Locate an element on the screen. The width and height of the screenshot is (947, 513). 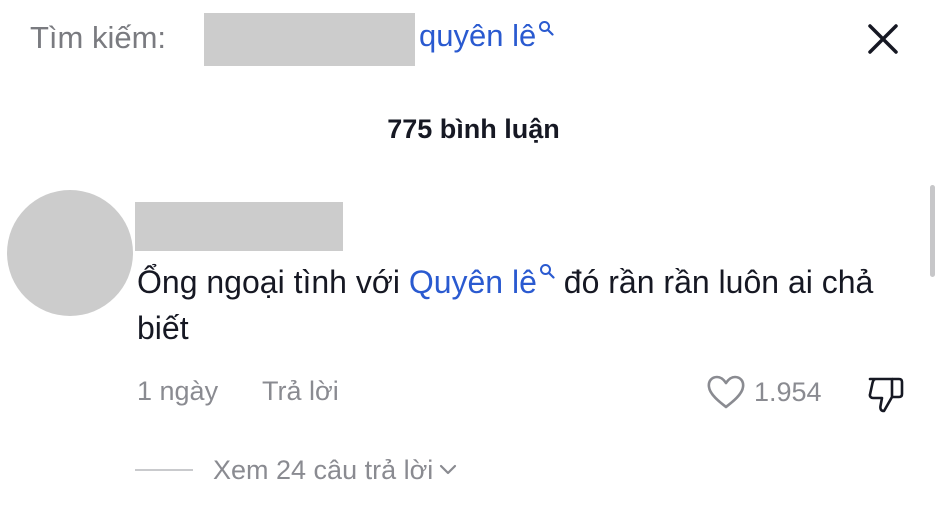
mention-text: Quyên lê is located at coordinates (472, 282).